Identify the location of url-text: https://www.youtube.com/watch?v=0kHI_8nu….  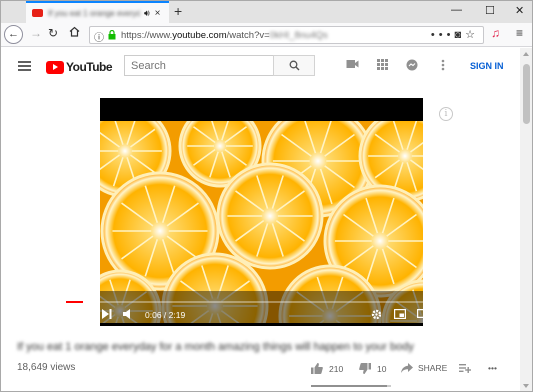
(224, 35).